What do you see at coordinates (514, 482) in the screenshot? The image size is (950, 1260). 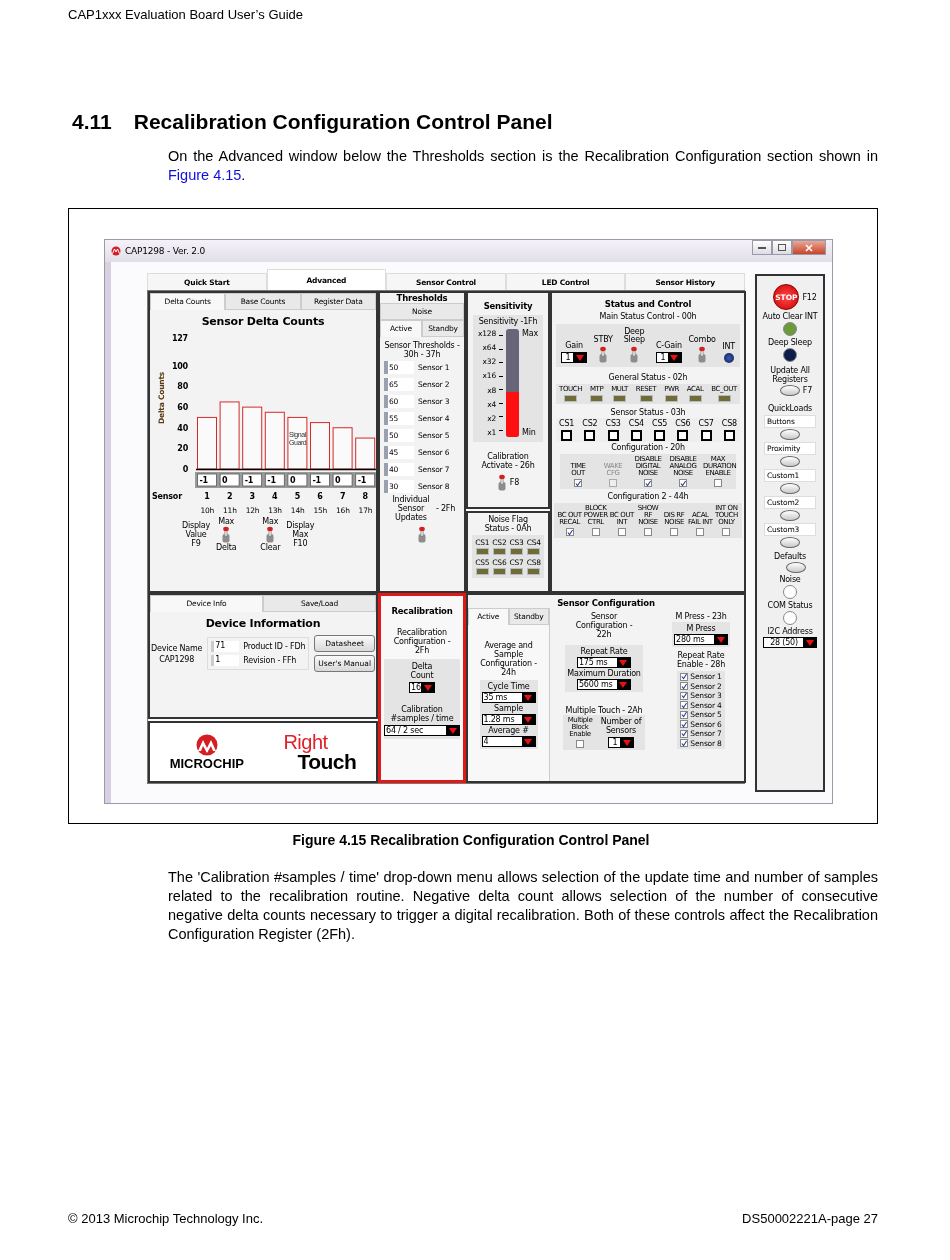 I see `key-label: F8` at bounding box center [514, 482].